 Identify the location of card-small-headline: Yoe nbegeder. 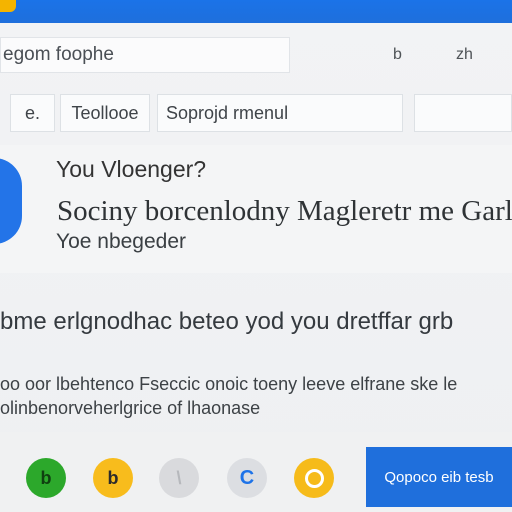
(121, 241).